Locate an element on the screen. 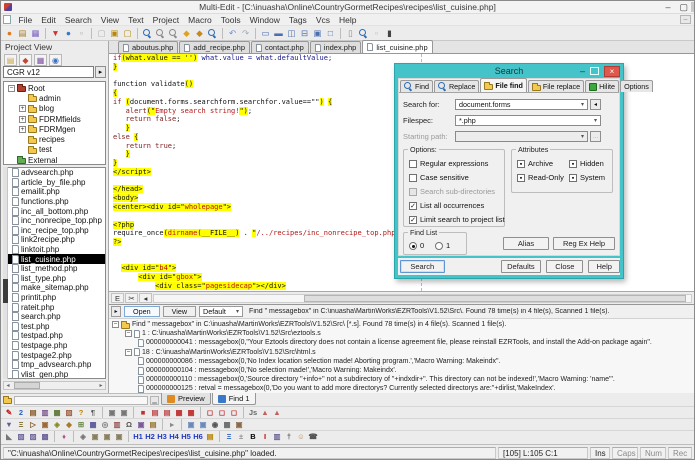 This screenshot has width=695, height=460. cut-icon: ▢ is located at coordinates (101, 33).